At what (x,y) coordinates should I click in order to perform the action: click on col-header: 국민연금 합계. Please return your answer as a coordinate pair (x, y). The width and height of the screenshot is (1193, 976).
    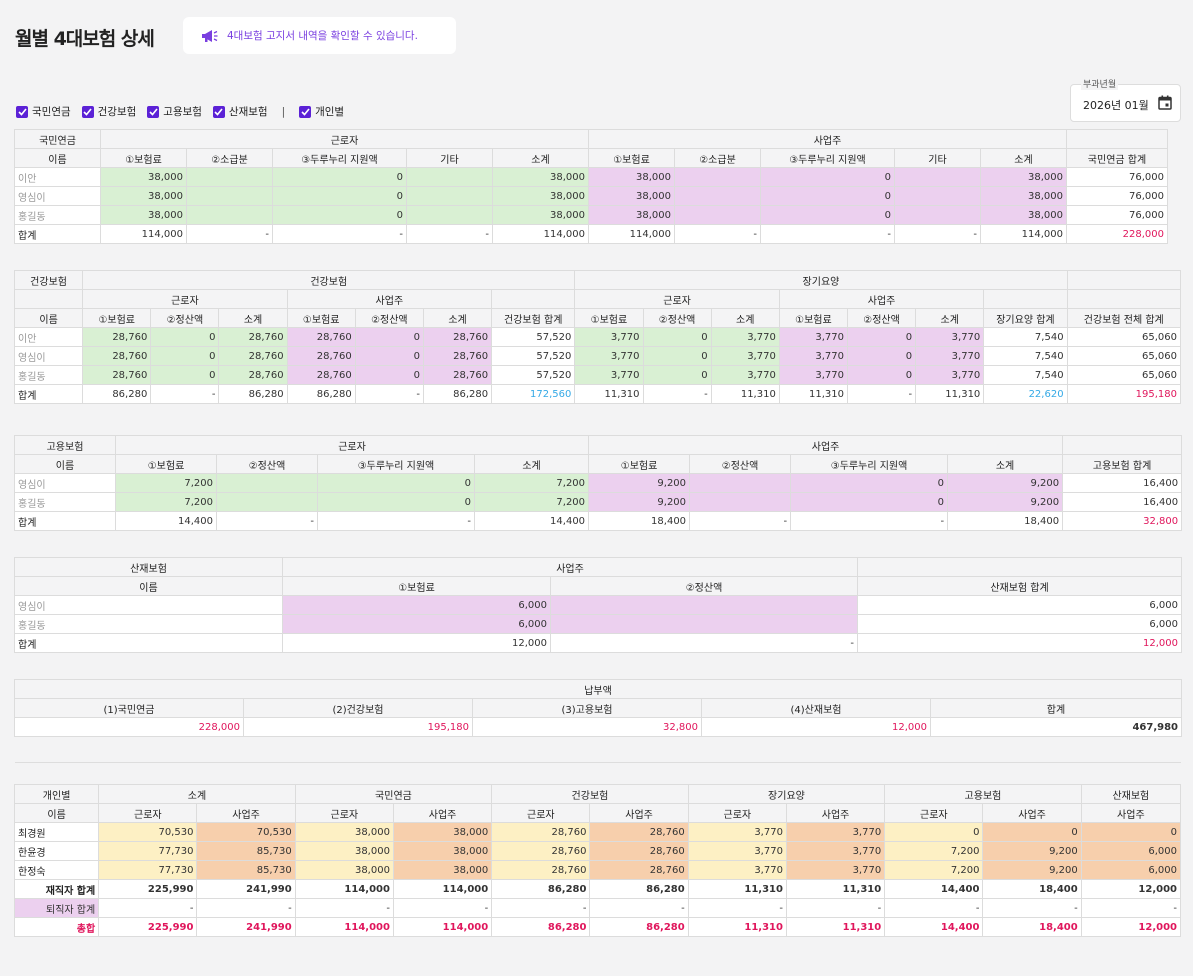
    Looking at the image, I should click on (1117, 158).